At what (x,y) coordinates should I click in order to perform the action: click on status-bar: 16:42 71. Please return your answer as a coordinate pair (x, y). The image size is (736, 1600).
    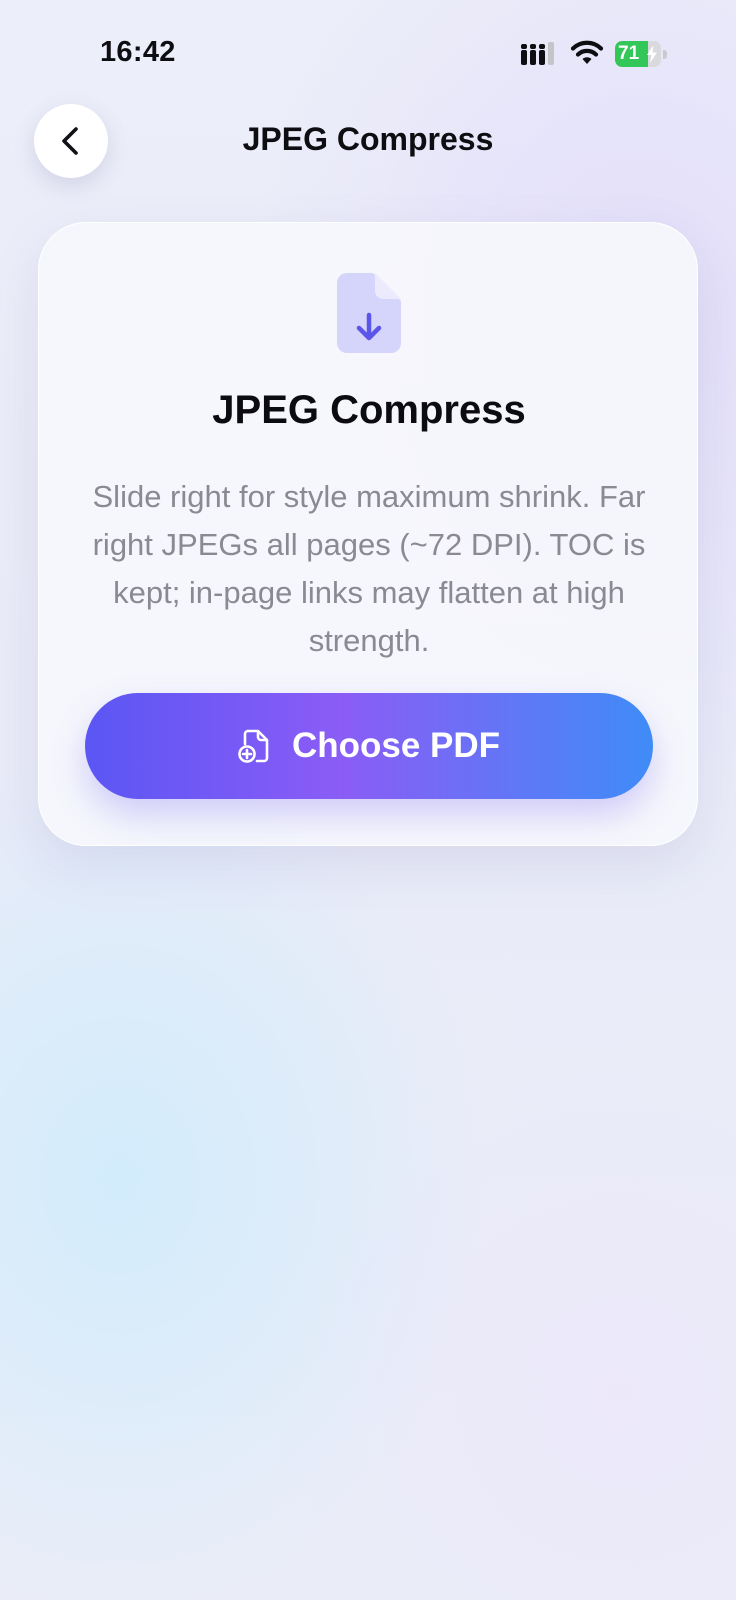
    Looking at the image, I should click on (368, 50).